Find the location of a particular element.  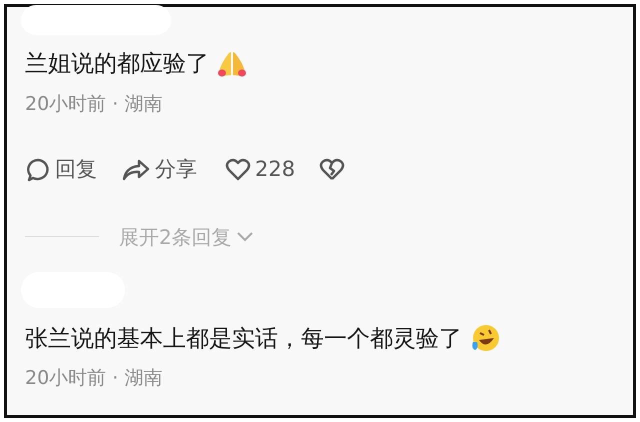

laughing-face-icon is located at coordinates (485, 339).